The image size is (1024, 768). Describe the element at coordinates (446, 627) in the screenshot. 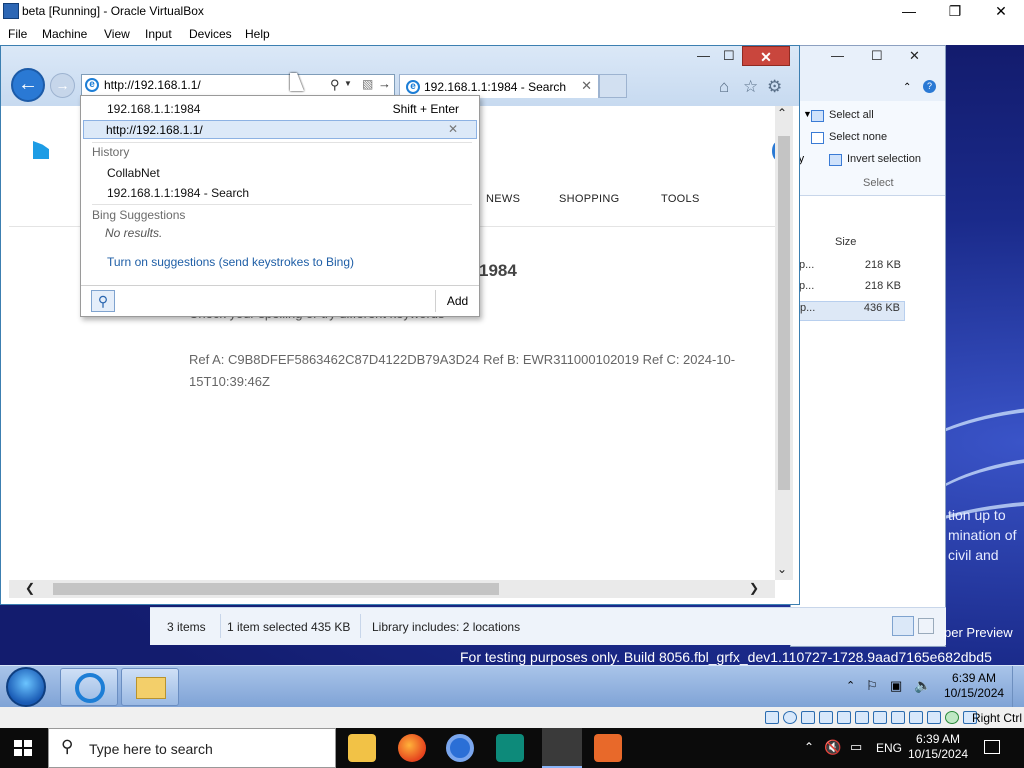

I see `status-library: Library includes: 2 locations` at that location.